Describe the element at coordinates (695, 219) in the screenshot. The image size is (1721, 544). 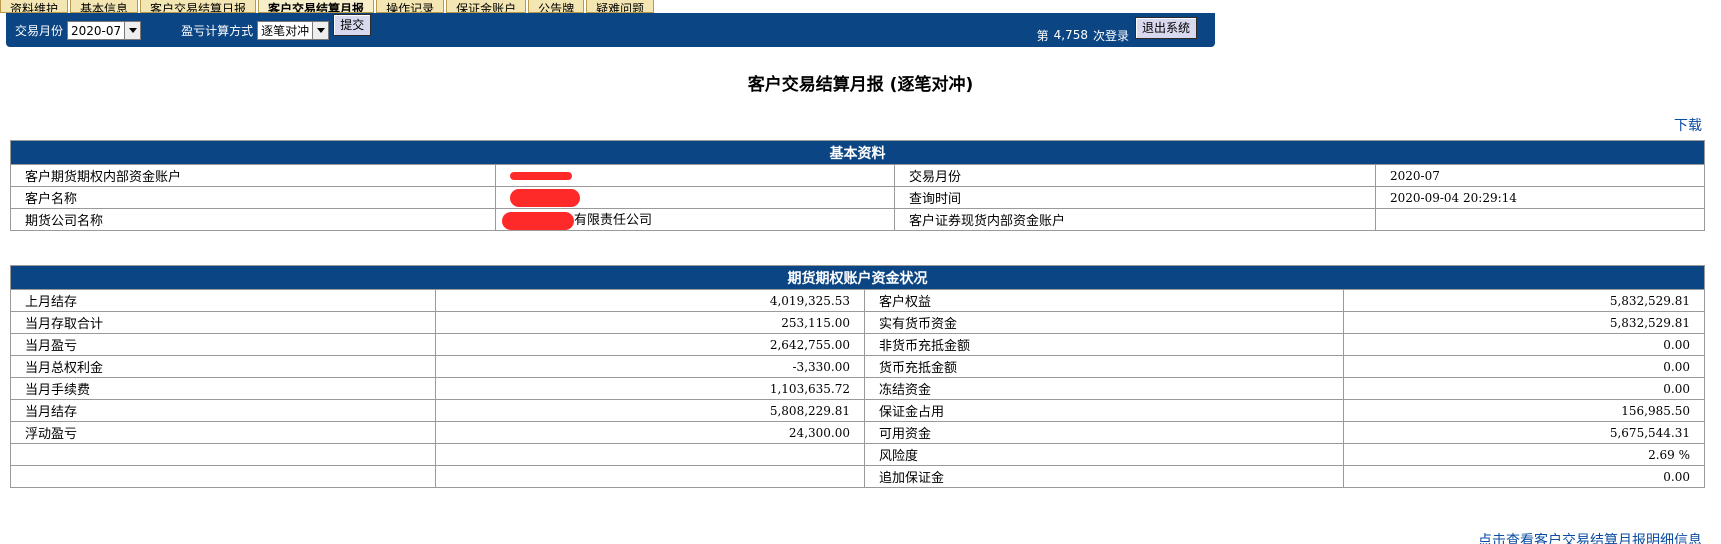
I see `field-value: 有限责任公司` at that location.